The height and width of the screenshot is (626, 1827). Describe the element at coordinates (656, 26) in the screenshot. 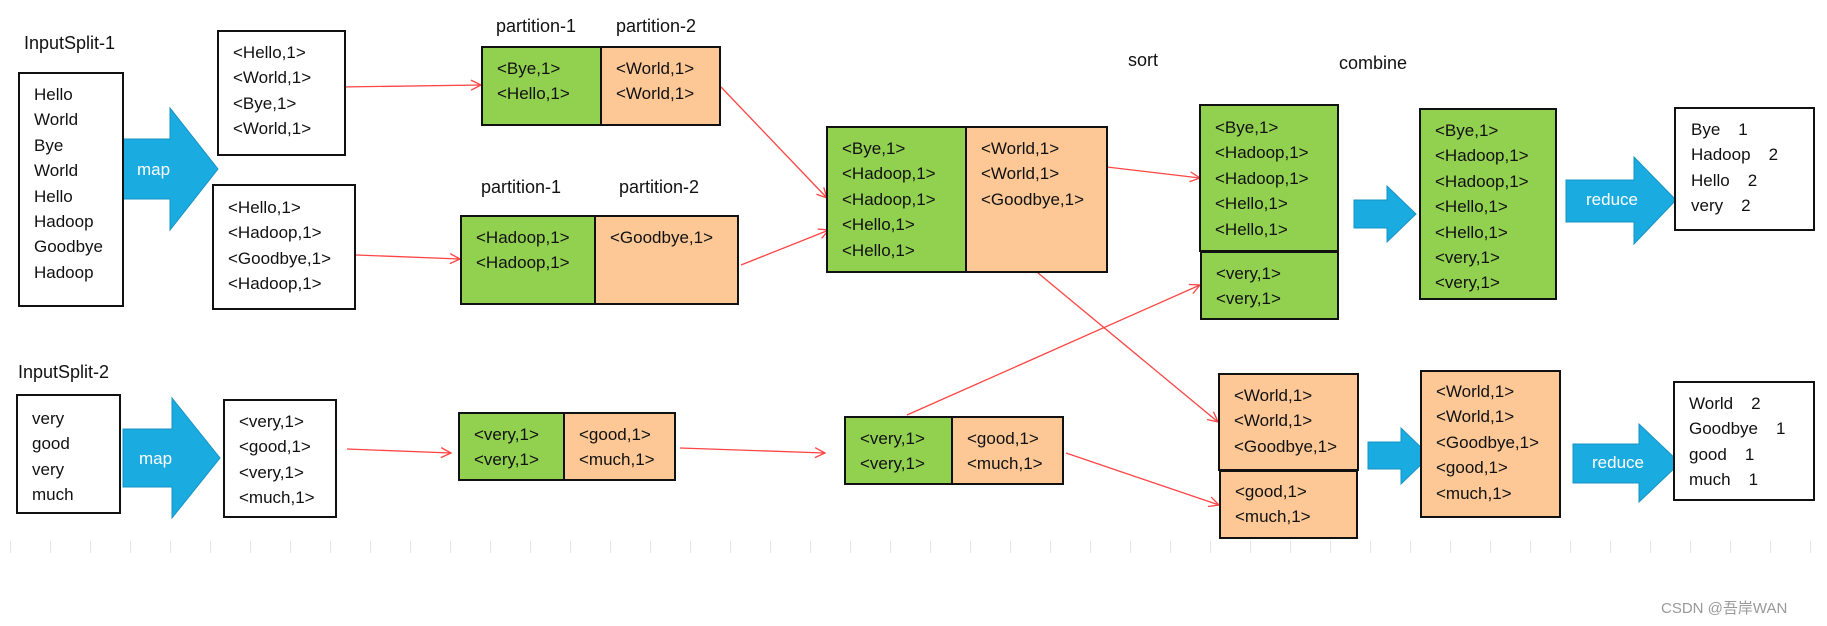

I see `partition-2-label: partition-2` at that location.